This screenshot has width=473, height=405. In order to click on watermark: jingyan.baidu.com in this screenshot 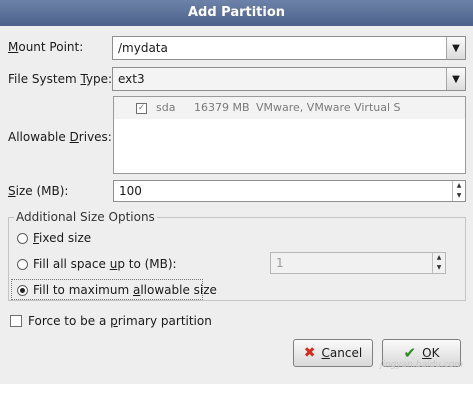, I will do `click(421, 365)`.